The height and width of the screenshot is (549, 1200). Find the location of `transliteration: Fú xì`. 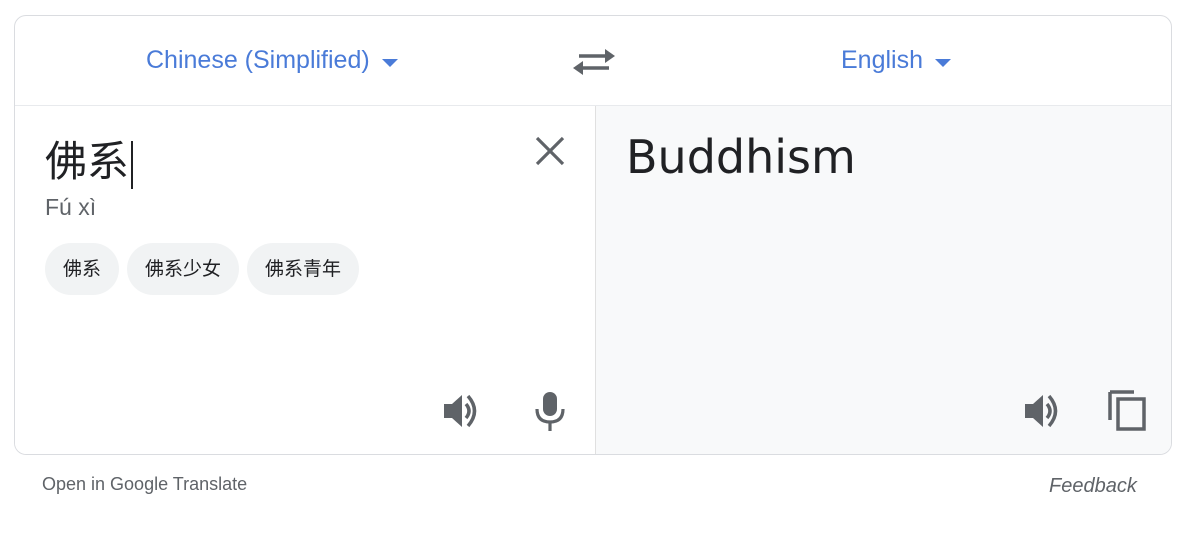

transliteration: Fú xì is located at coordinates (71, 207).